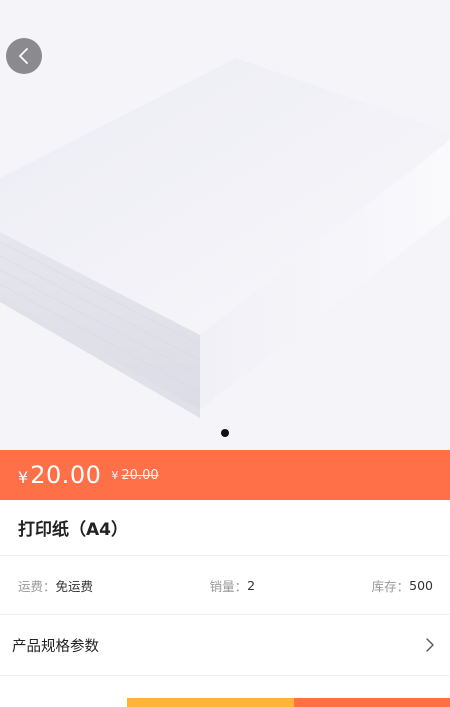 Image resolution: width=450 pixels, height=707 pixels. I want to click on carousel-indicator, so click(225, 433).